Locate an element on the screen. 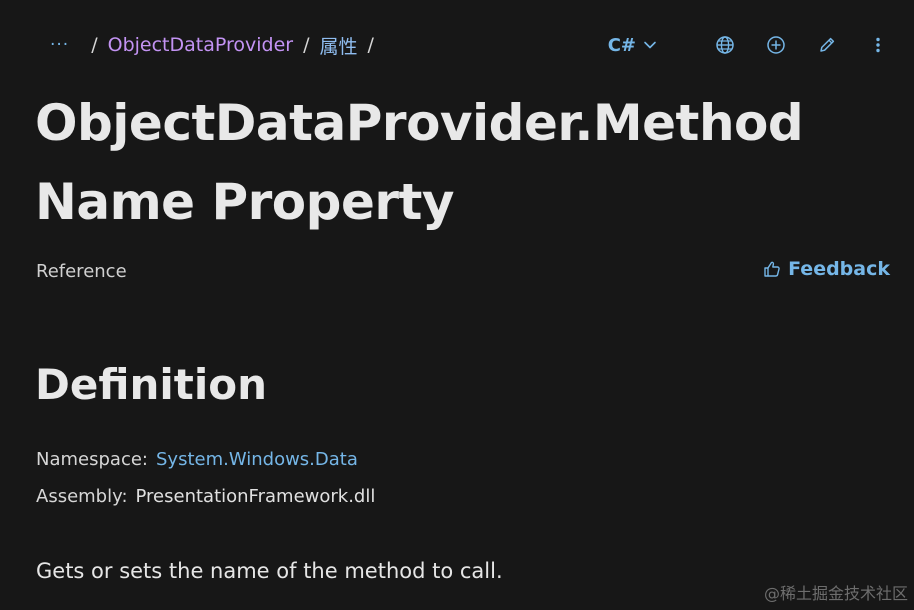 The image size is (914, 610). more-options-button is located at coordinates (878, 45).